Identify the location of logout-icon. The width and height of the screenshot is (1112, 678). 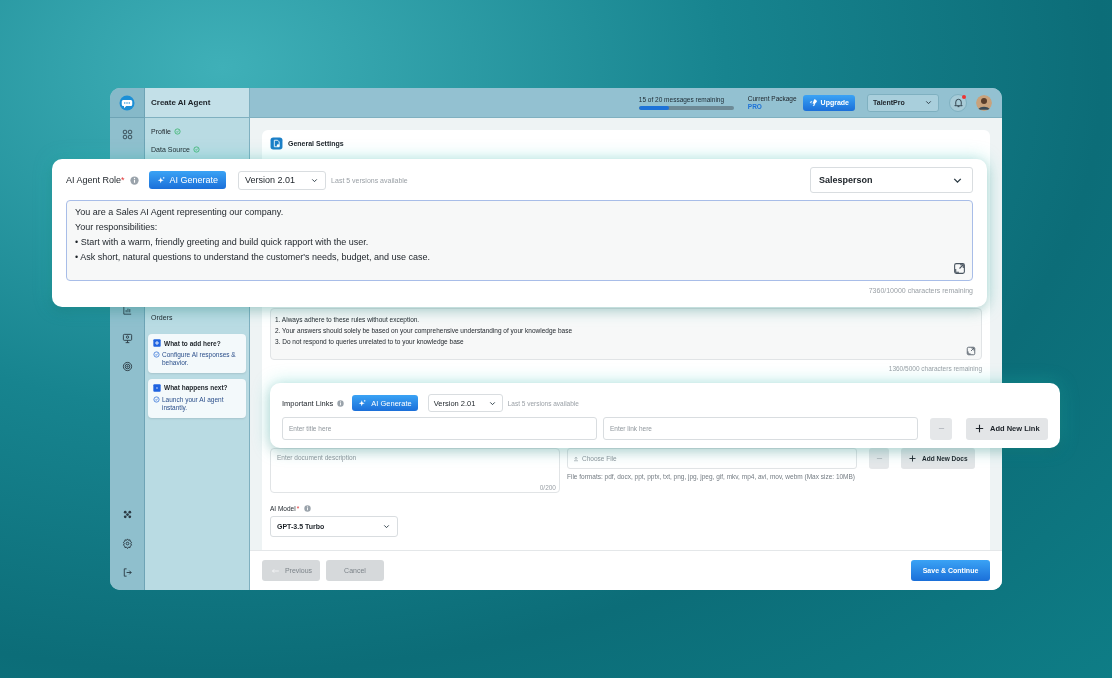
(127, 572).